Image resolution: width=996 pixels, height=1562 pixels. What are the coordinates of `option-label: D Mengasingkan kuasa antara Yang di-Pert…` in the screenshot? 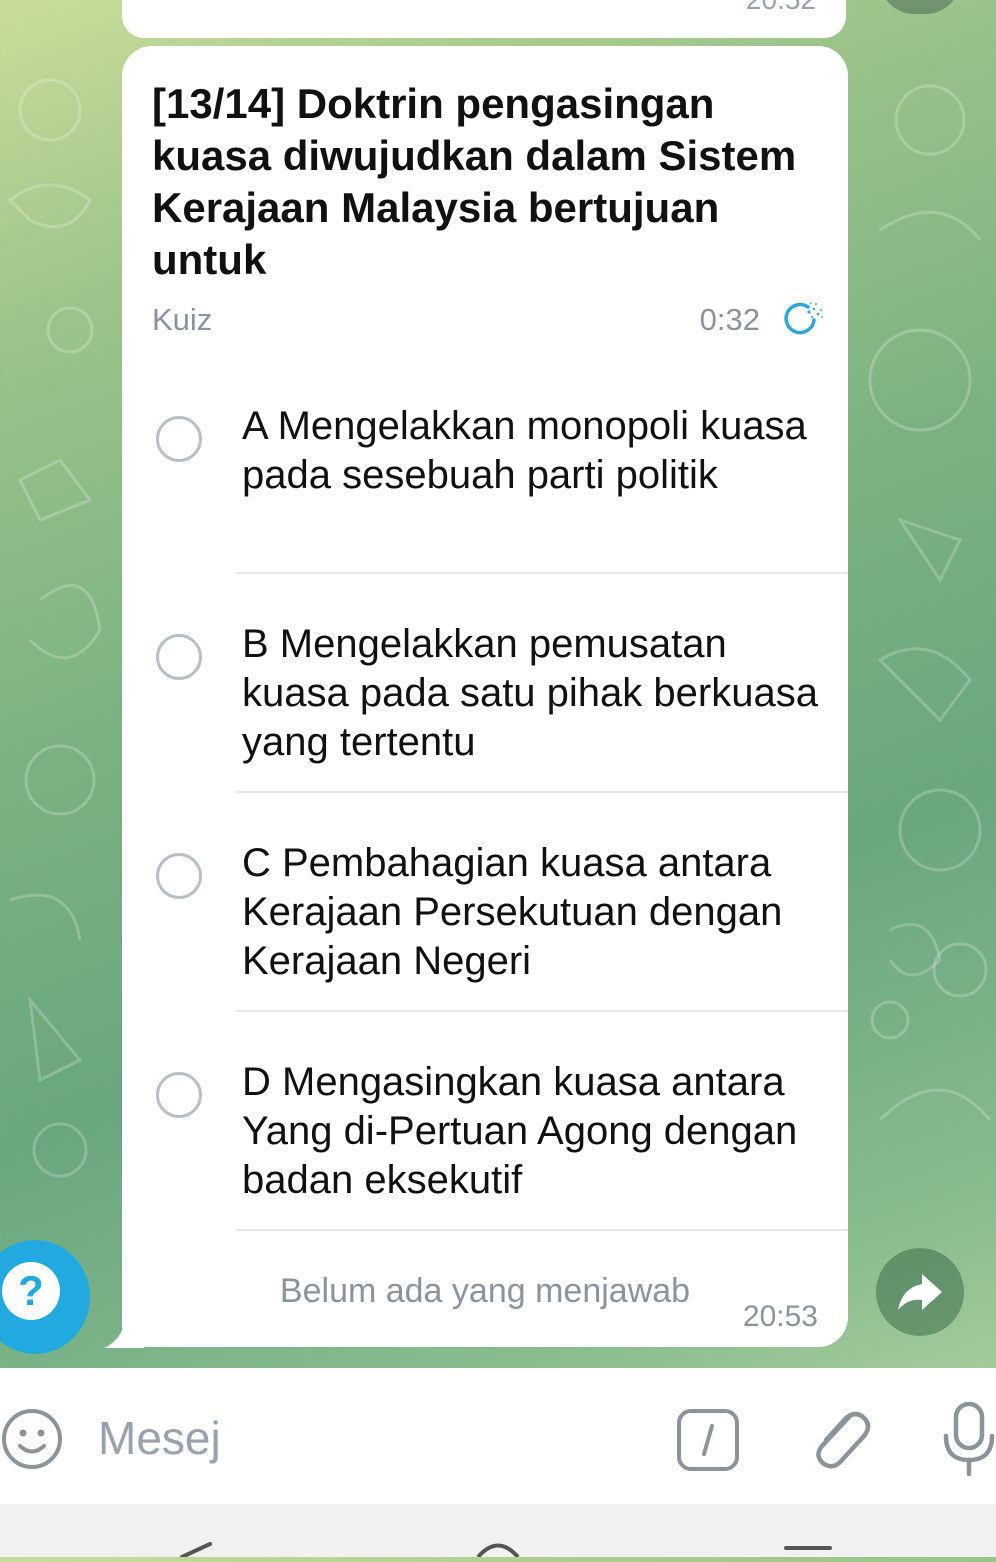 It's located at (520, 1131).